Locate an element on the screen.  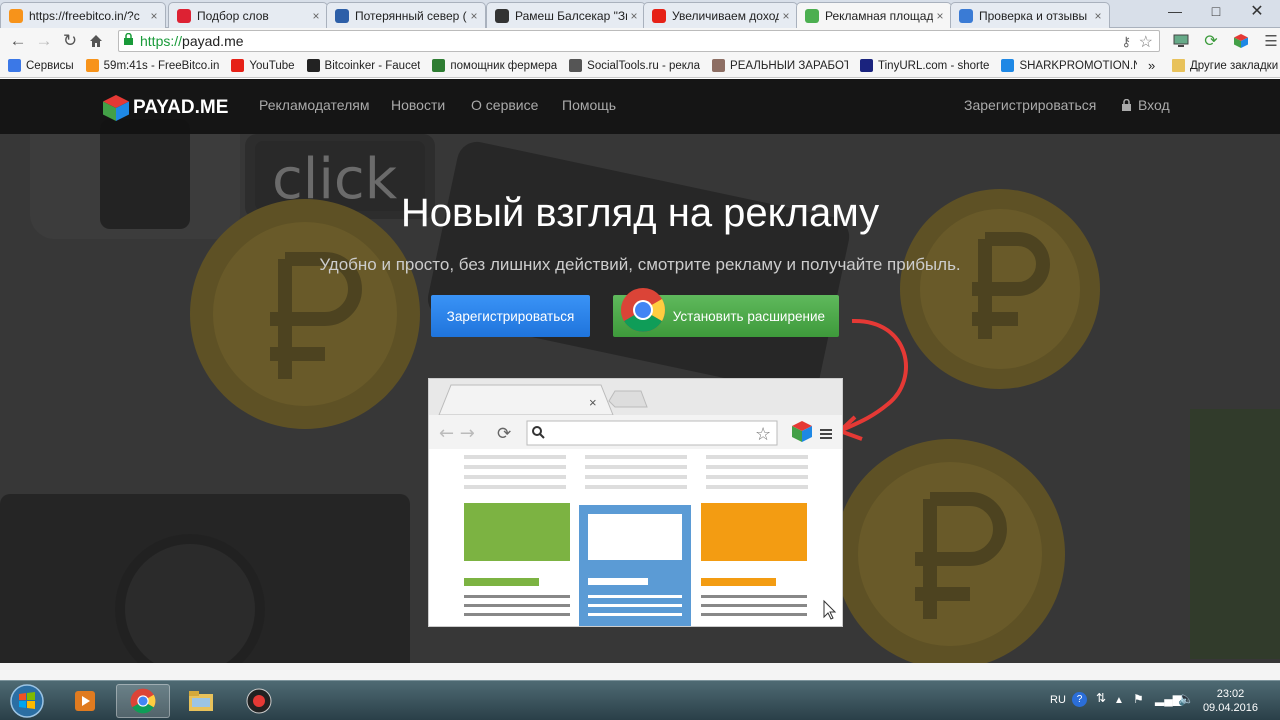
chart-icon is located at coordinates (184, 15).